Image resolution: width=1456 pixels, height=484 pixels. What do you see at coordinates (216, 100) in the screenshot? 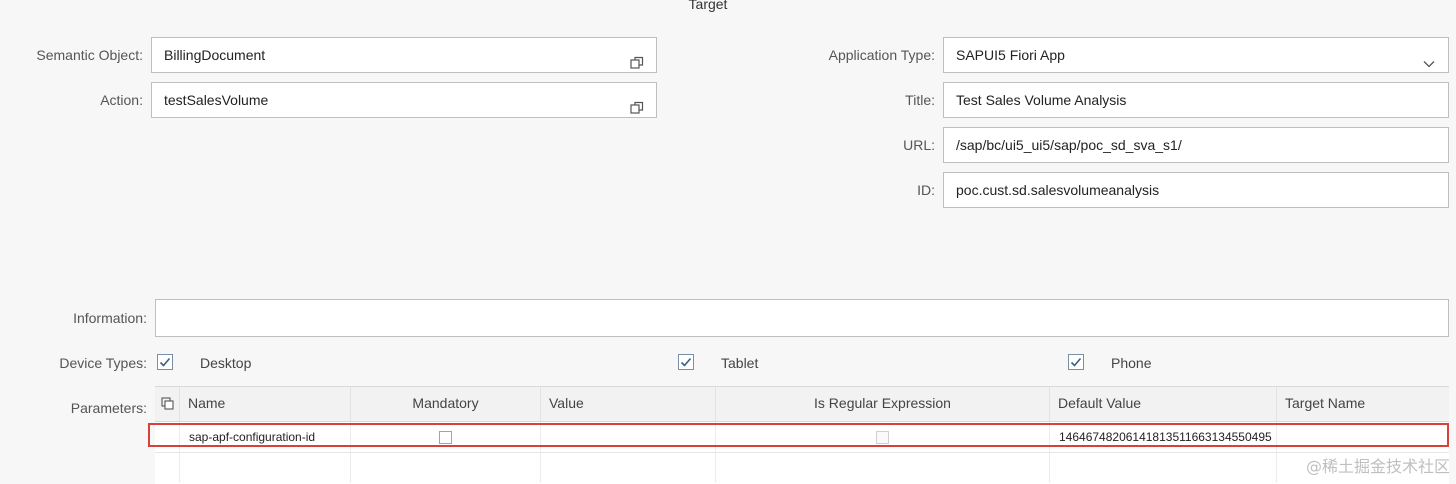
I see `action-value: testSalesVolume` at bounding box center [216, 100].